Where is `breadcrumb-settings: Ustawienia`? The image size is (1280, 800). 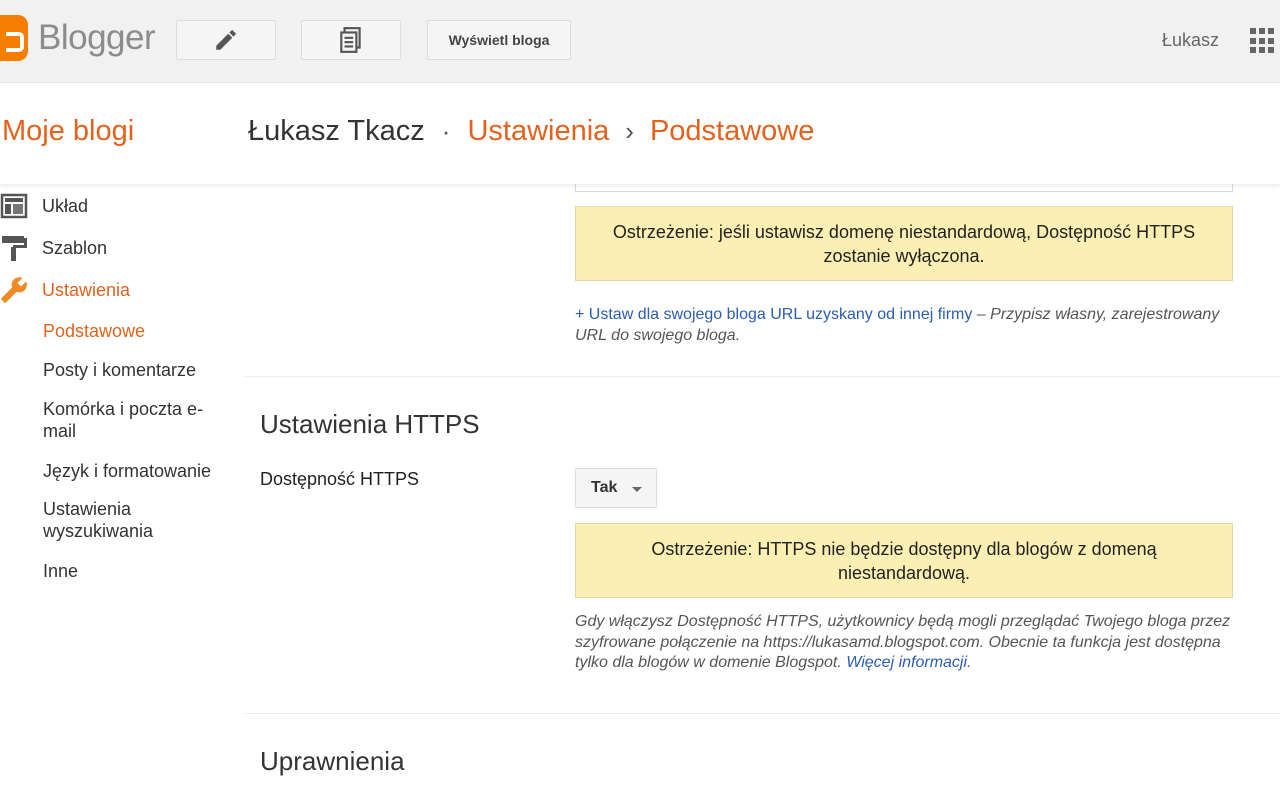
breadcrumb-settings: Ustawienia is located at coordinates (538, 131).